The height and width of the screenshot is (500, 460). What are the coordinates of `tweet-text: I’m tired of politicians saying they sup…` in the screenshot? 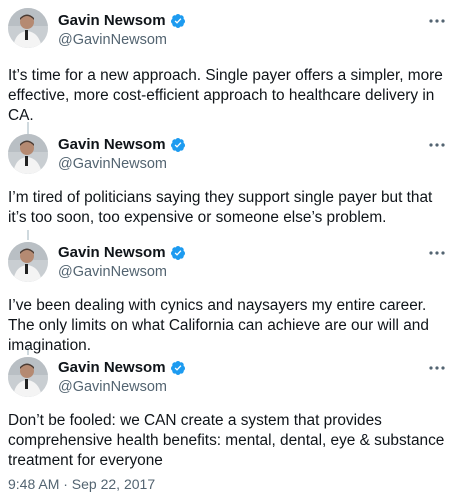 It's located at (220, 207).